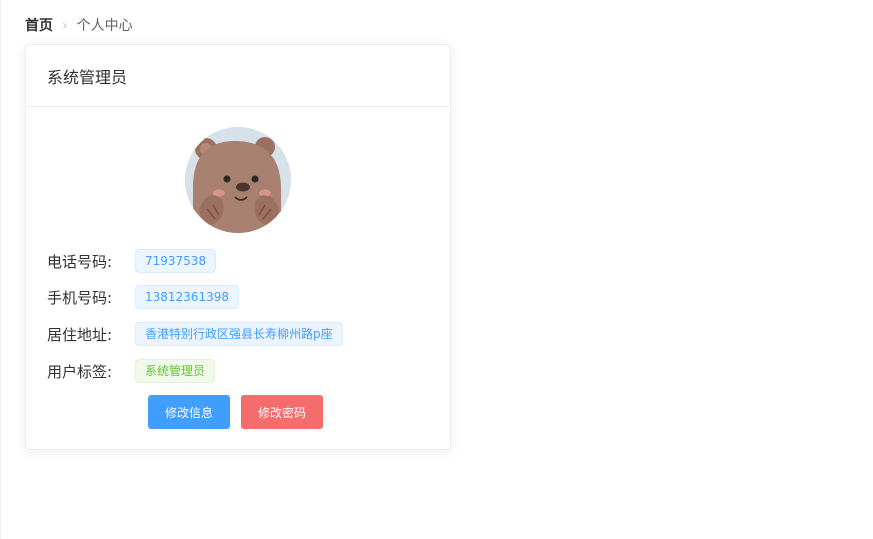 The width and height of the screenshot is (873, 539). I want to click on phone-tag: 71937538, so click(176, 261).